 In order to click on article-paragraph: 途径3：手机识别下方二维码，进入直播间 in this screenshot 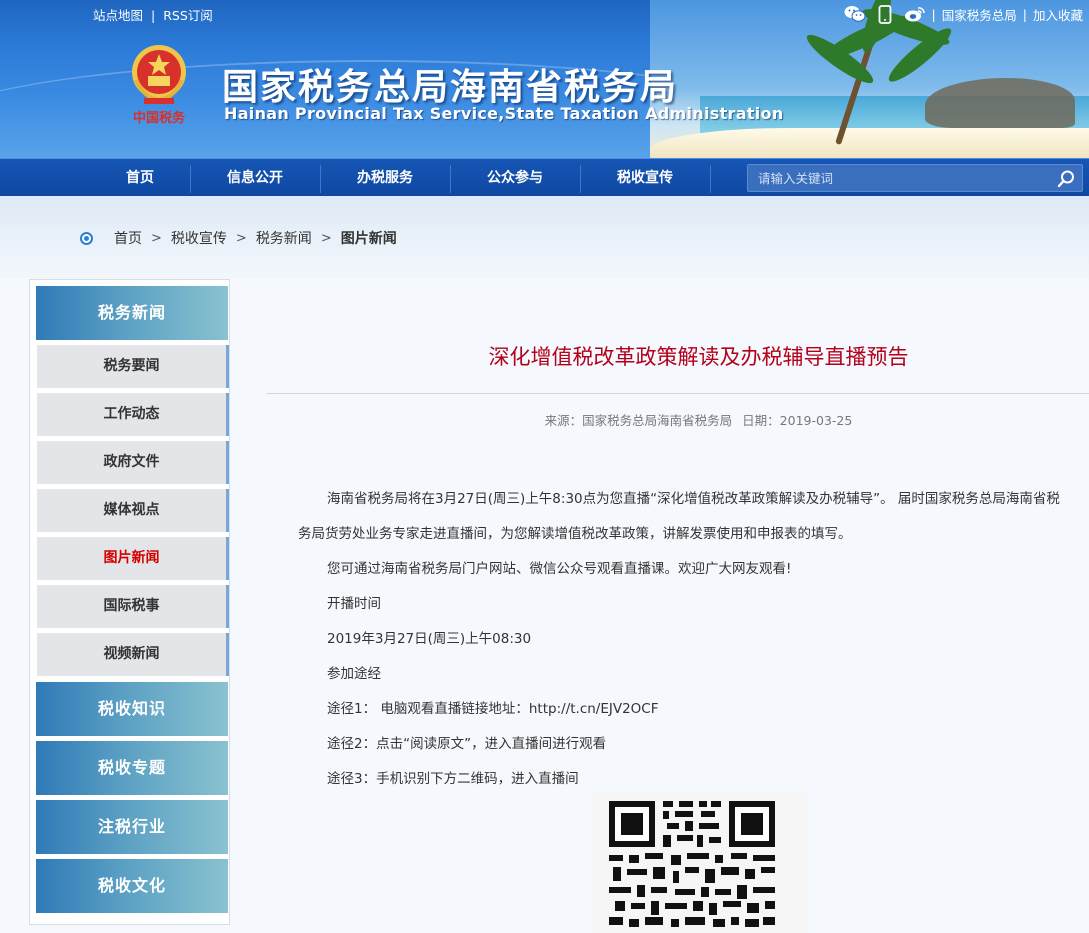, I will do `click(453, 779)`.